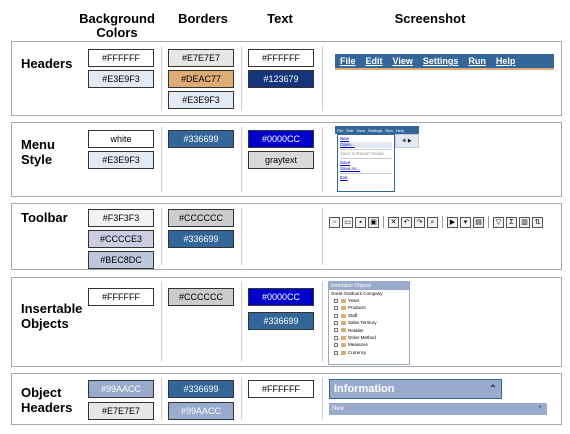 The image size is (570, 434). I want to click on tree-item: Sales Territory, so click(369, 322).